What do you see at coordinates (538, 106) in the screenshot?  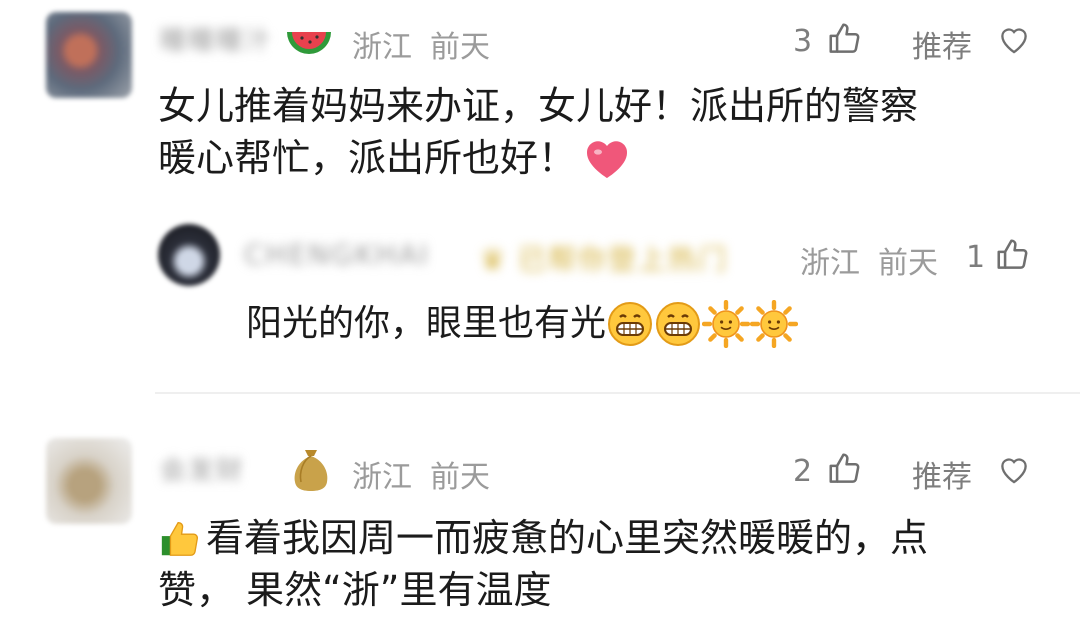 I see `comment-text-line: 女儿推着妈妈来办证，女儿好！派出所的警察` at bounding box center [538, 106].